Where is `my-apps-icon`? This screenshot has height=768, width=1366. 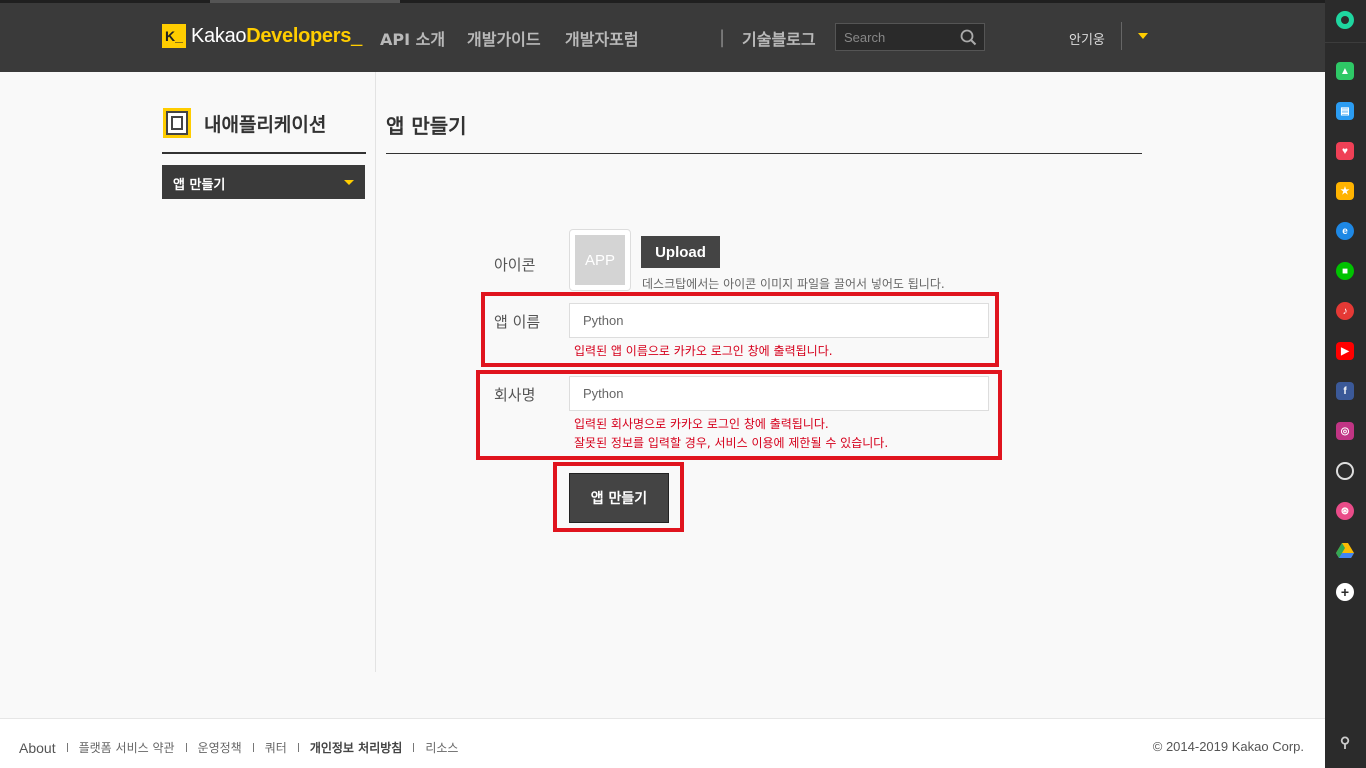
my-apps-icon is located at coordinates (177, 123).